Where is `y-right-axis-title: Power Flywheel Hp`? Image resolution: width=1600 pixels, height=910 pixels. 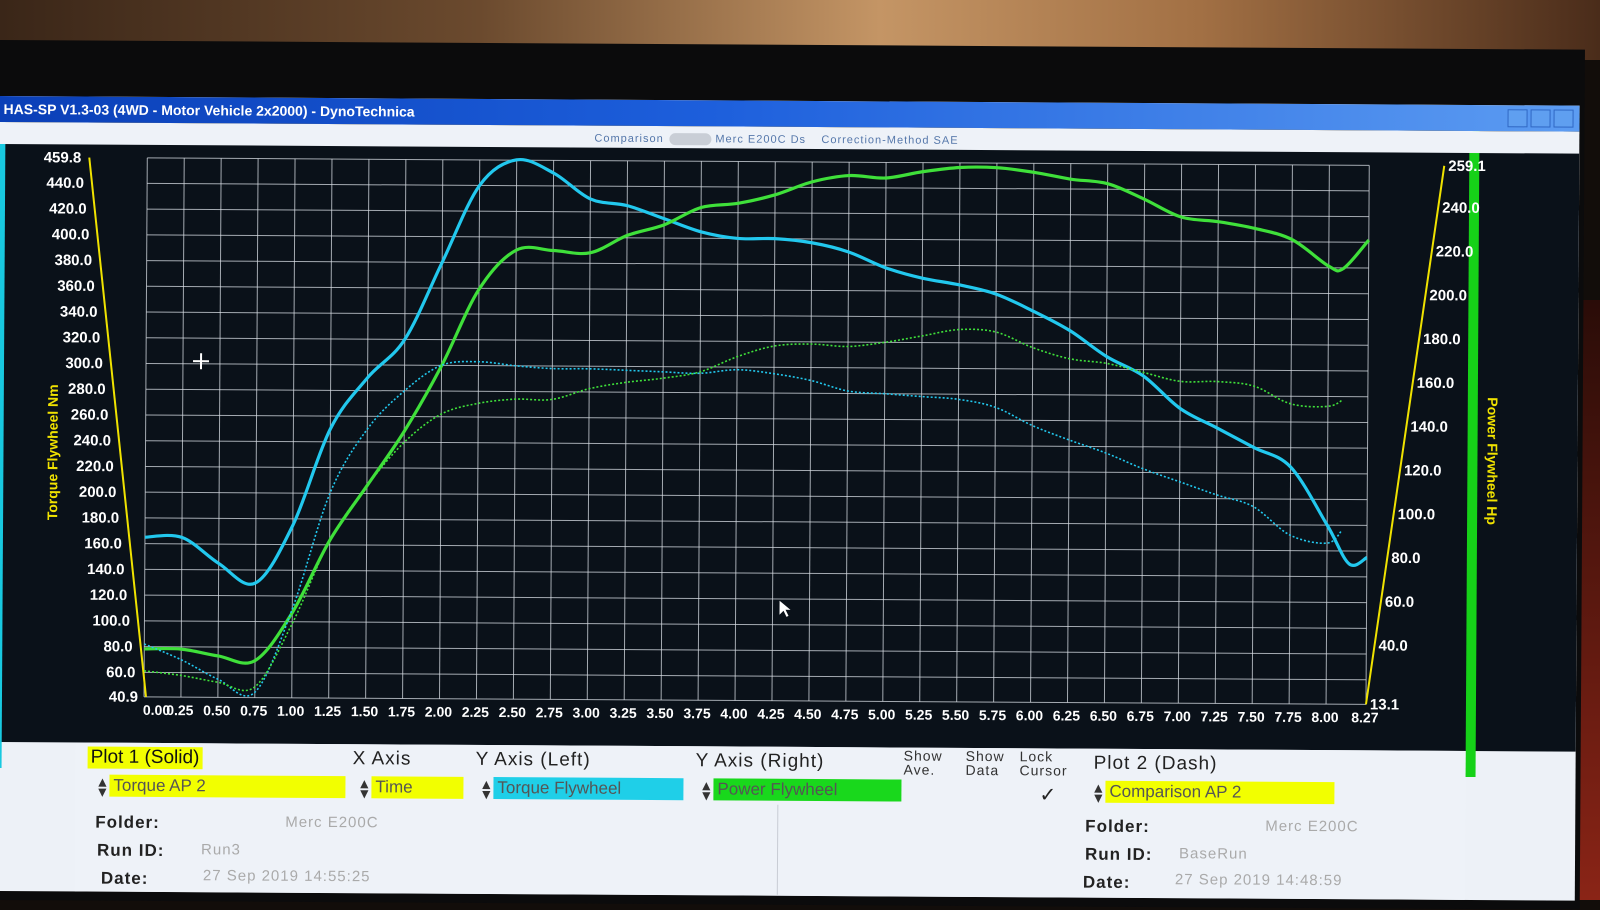
y-right-axis-title: Power Flywheel Hp is located at coordinates (1492, 461).